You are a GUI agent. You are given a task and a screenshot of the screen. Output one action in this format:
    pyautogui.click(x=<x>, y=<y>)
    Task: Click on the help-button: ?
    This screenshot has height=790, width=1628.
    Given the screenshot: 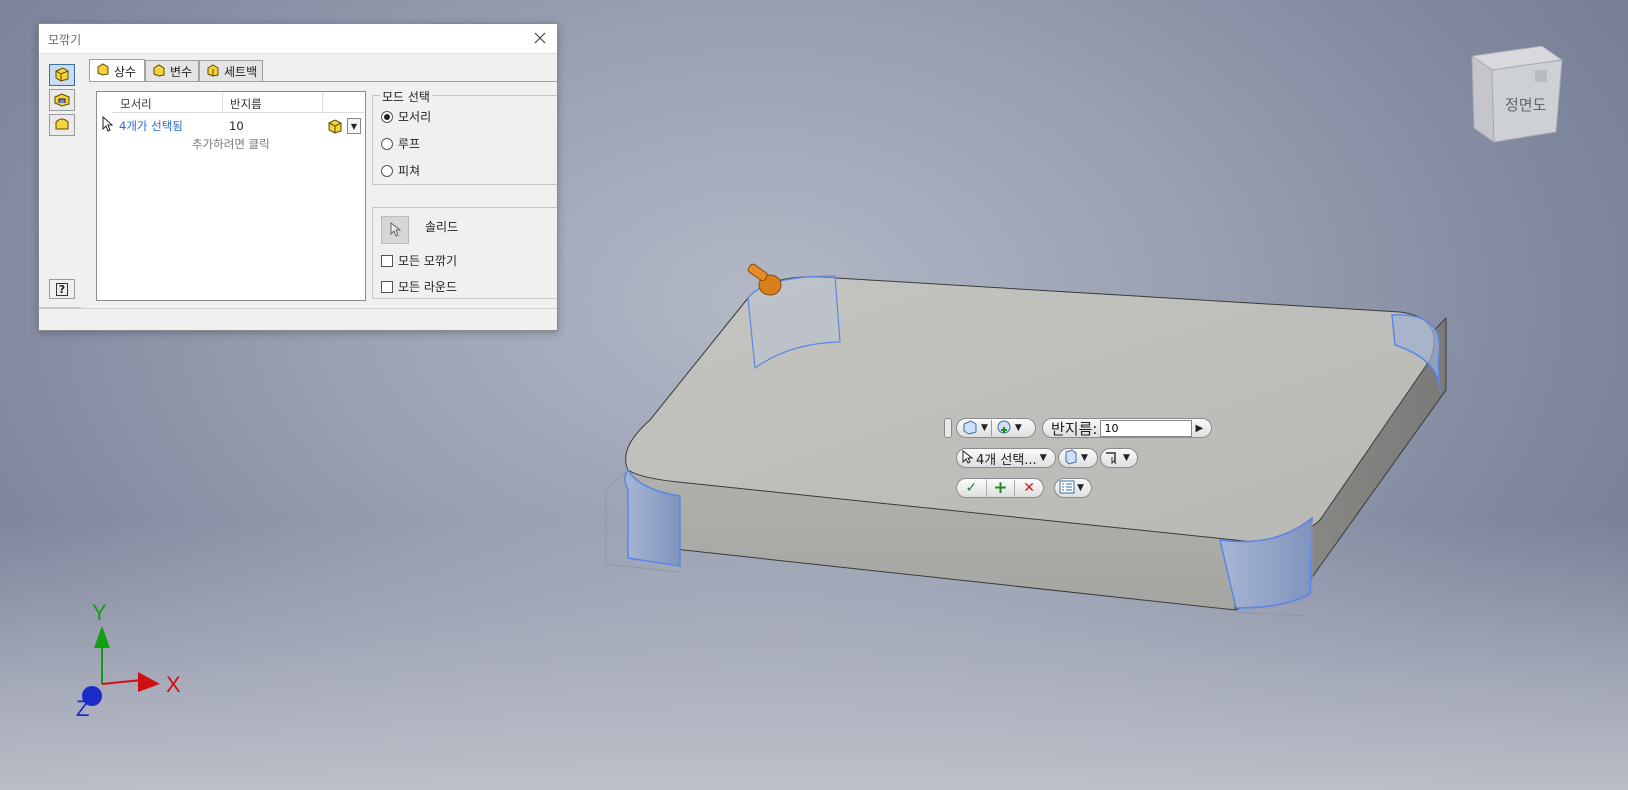 What is the action you would take?
    pyautogui.click(x=62, y=289)
    